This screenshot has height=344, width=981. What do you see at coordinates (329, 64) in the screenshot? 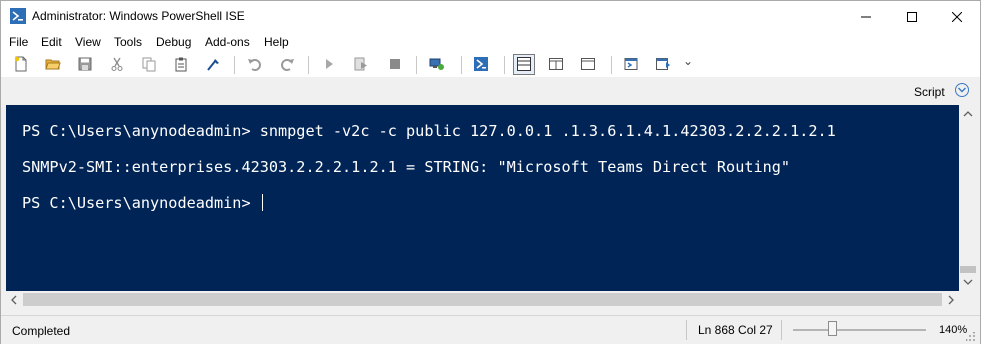
I see `run-script-icon` at bounding box center [329, 64].